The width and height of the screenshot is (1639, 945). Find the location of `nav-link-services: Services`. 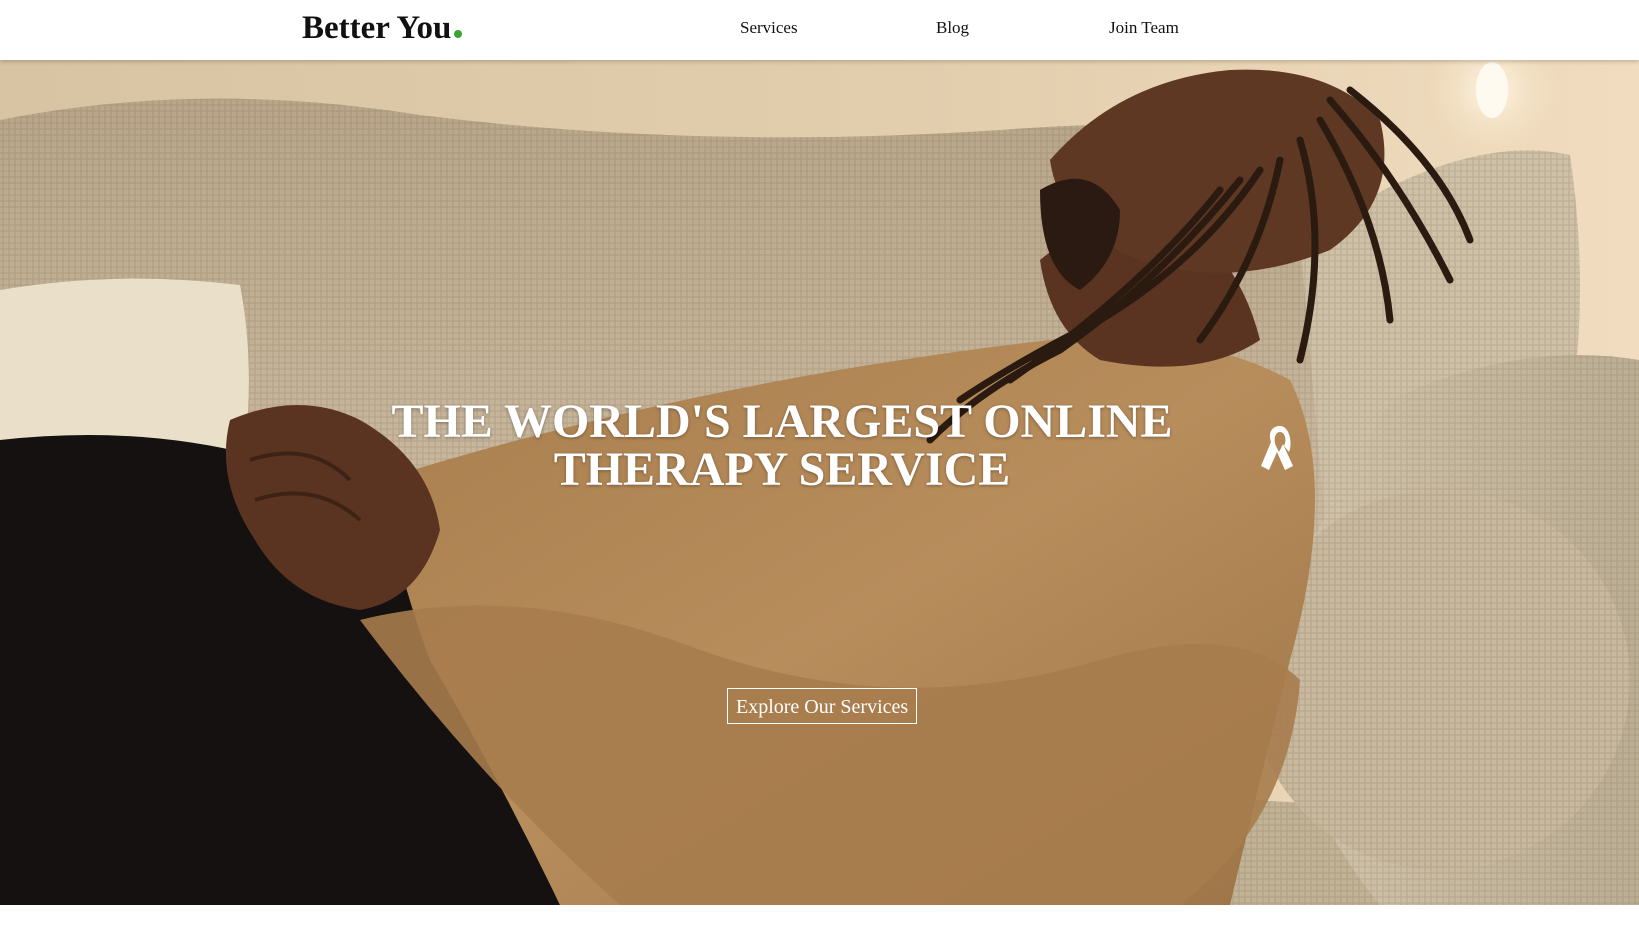

nav-link-services: Services is located at coordinates (769, 28).